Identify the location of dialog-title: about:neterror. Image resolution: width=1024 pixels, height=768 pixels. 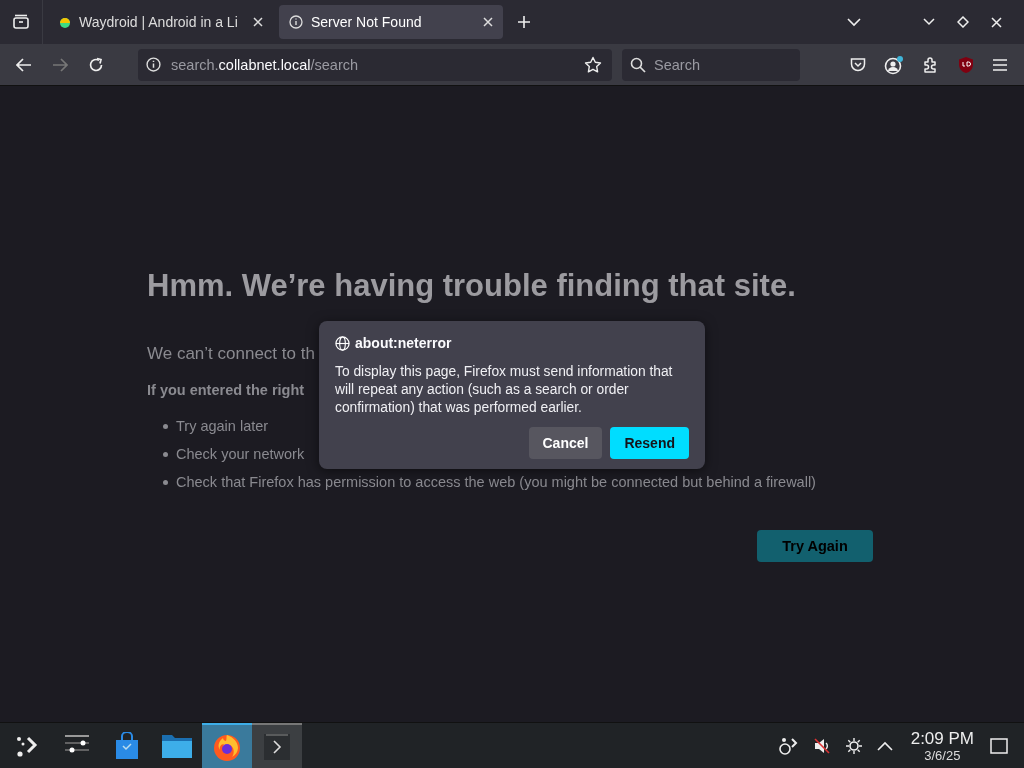
(403, 343).